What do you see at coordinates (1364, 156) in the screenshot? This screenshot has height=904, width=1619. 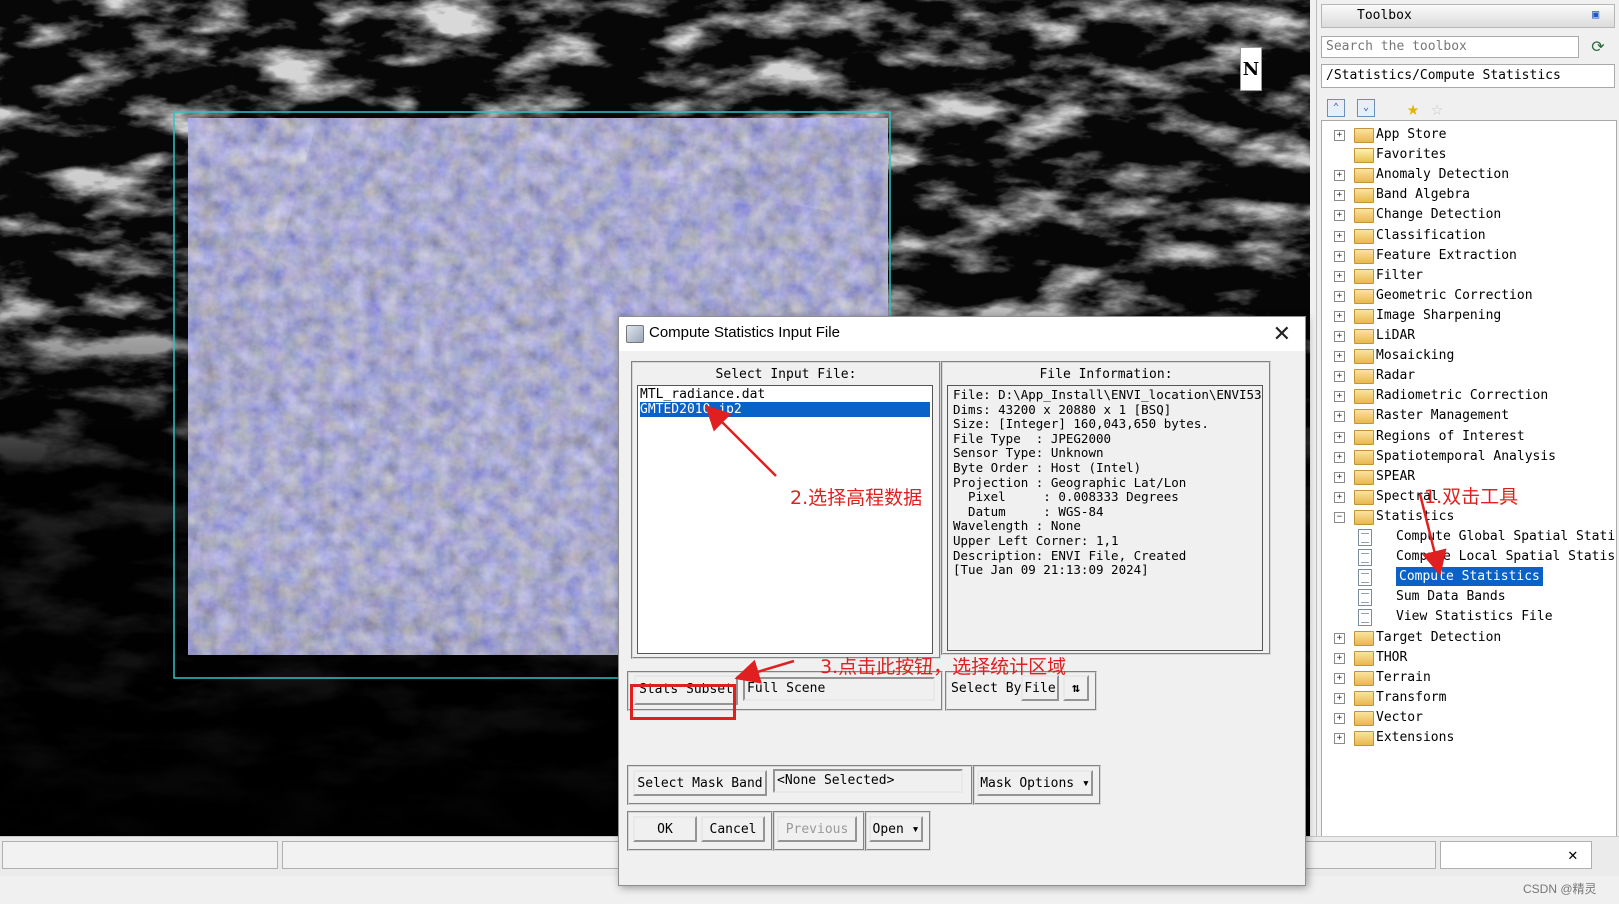 I see `favorites-folder-icon` at bounding box center [1364, 156].